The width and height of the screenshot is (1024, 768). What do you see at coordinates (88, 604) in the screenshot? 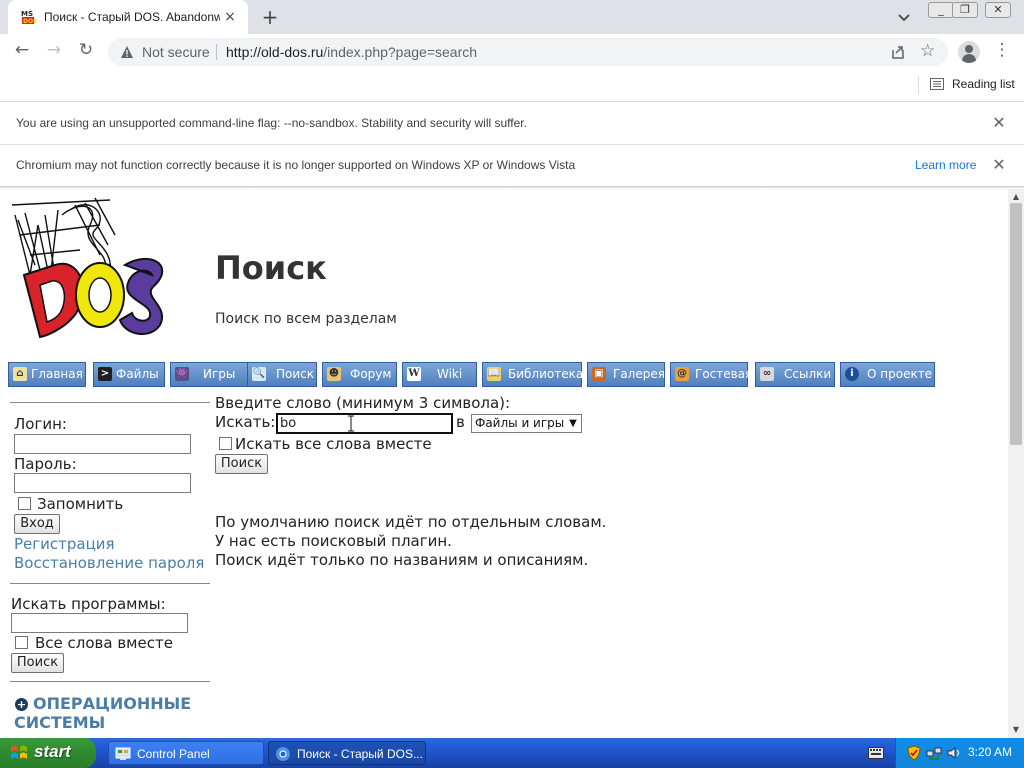
I see `program-search-label: Искать программы:` at bounding box center [88, 604].